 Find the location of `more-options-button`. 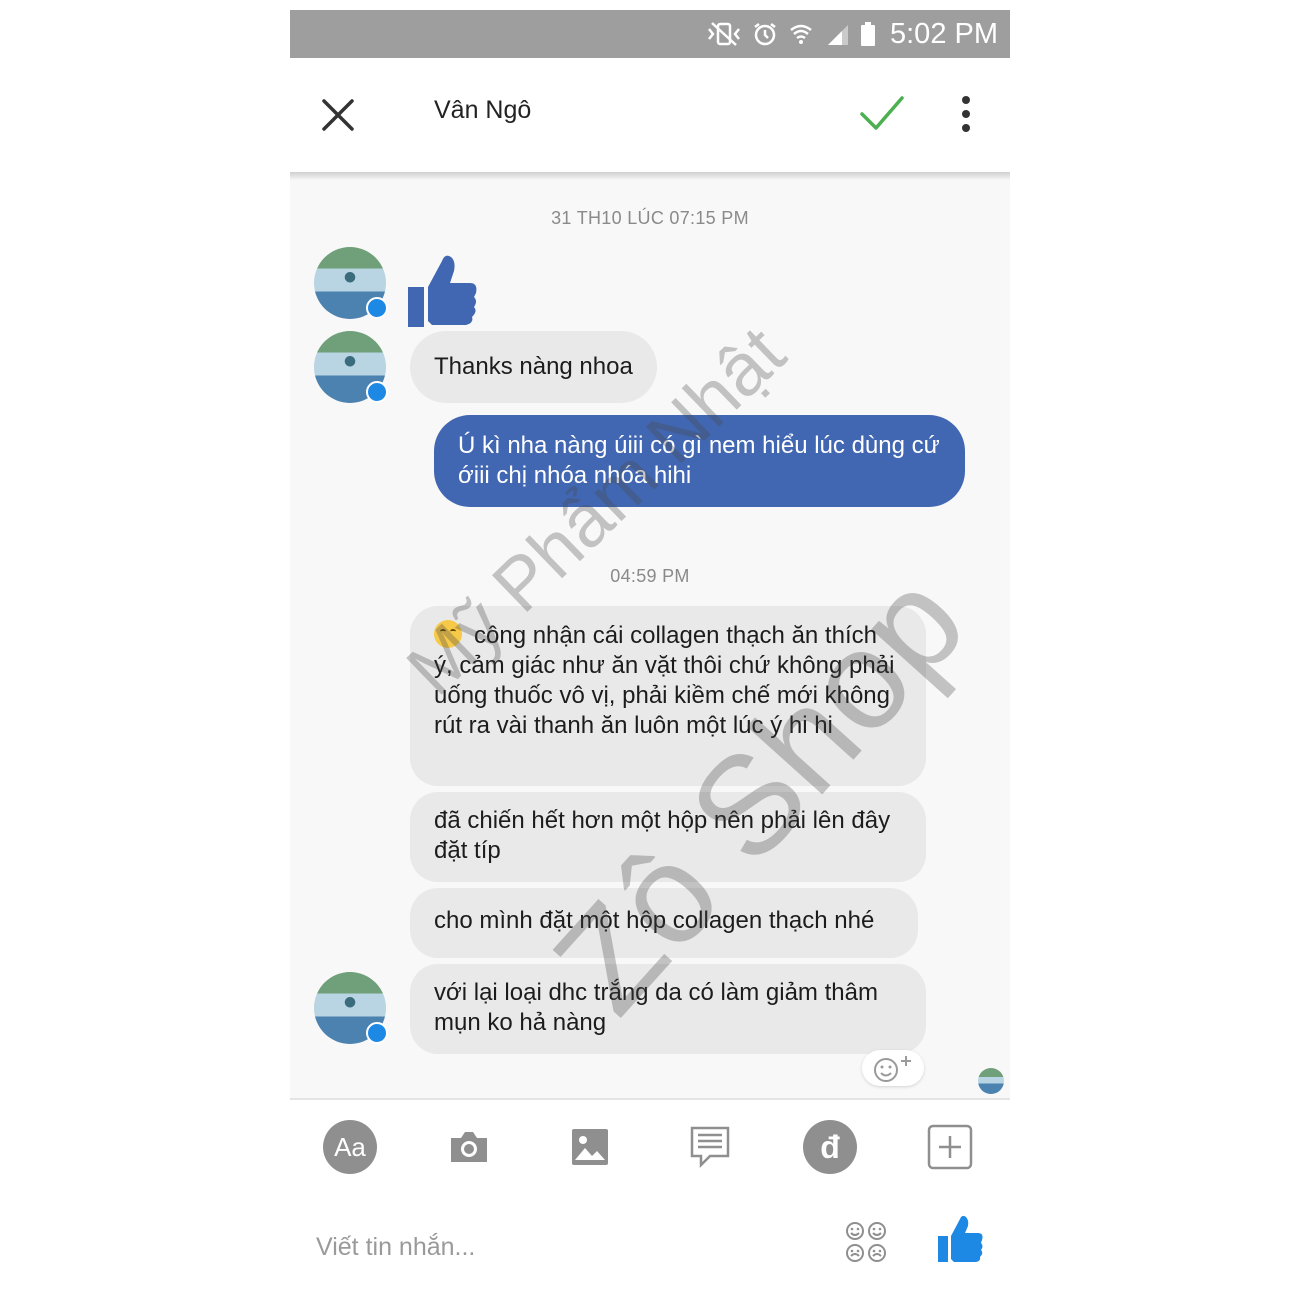

more-options-button is located at coordinates (966, 115).